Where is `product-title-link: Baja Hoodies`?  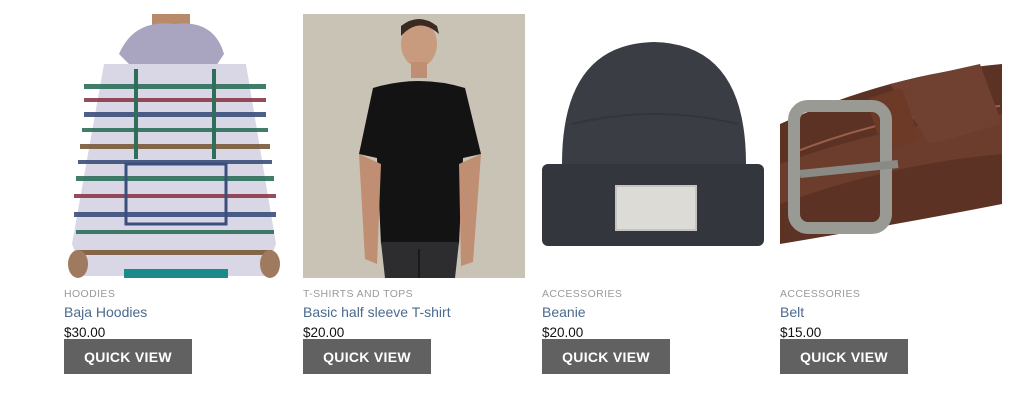 product-title-link: Baja Hoodies is located at coordinates (105, 312).